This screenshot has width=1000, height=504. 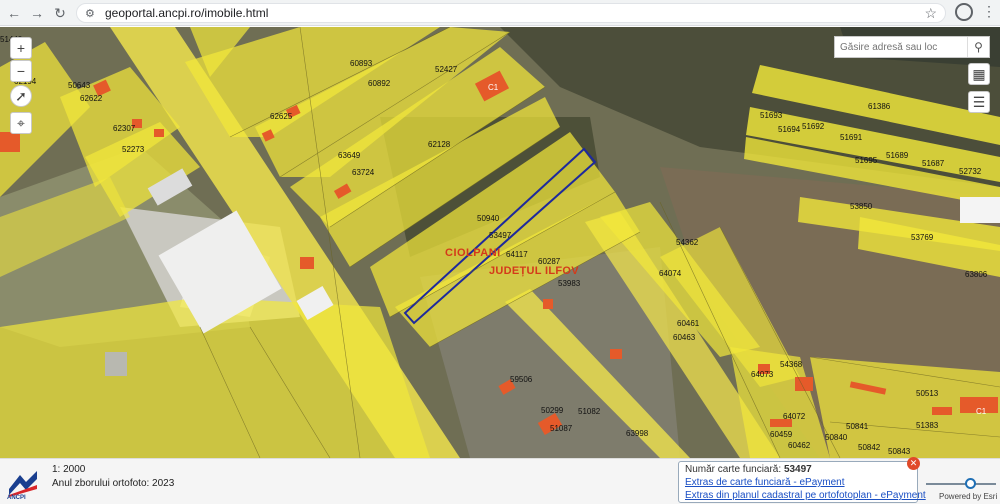 What do you see at coordinates (968, 496) in the screenshot?
I see `esri-attribution: Powered by Esri` at bounding box center [968, 496].